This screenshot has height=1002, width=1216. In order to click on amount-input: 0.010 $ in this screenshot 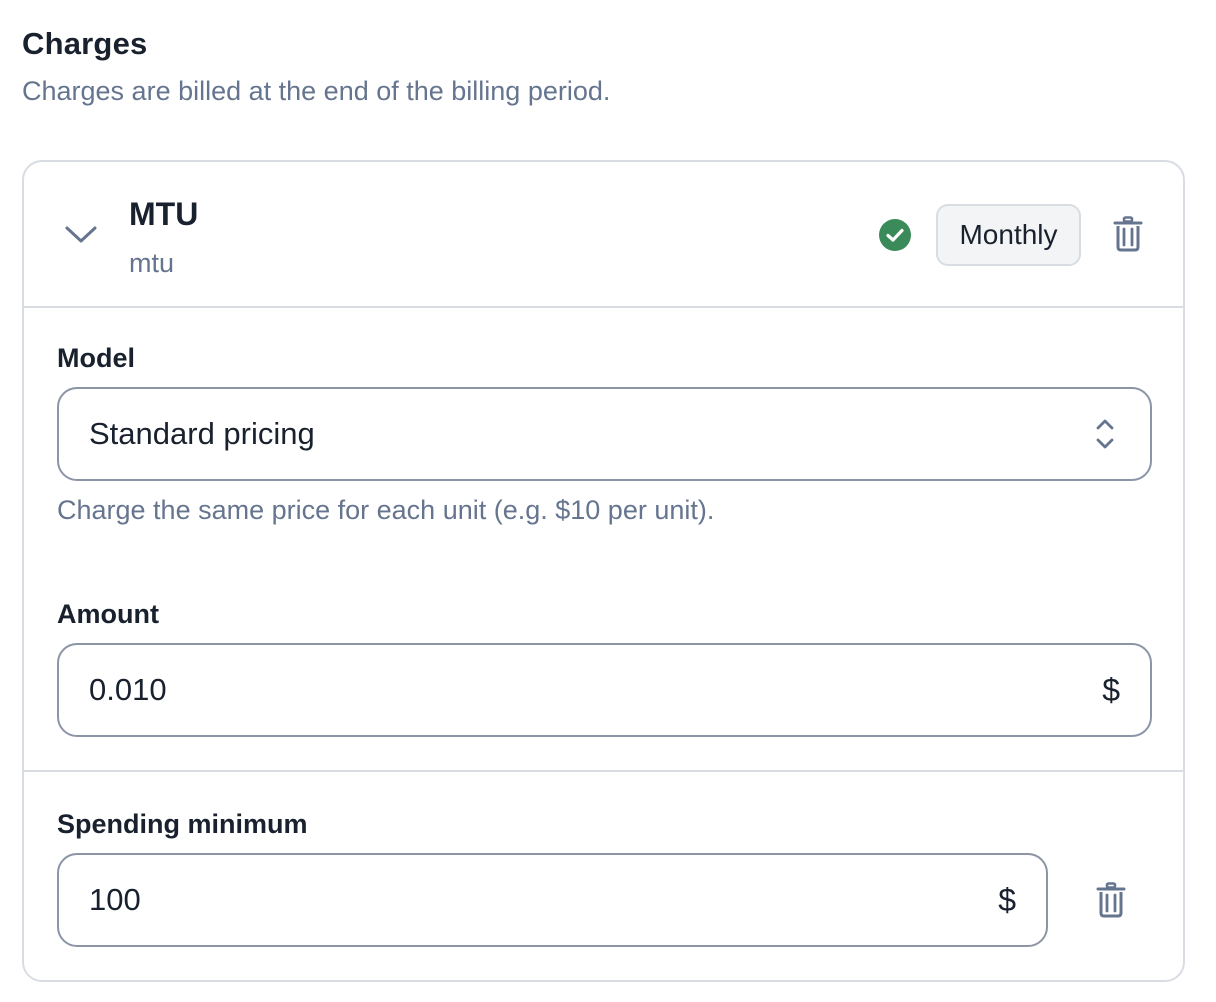, I will do `click(604, 690)`.